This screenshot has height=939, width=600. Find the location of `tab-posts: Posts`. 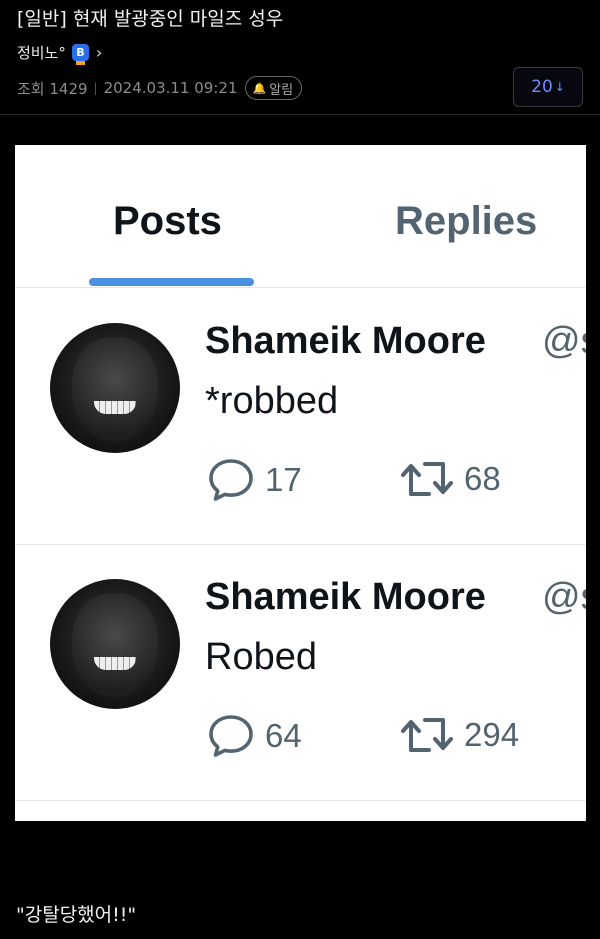

tab-posts: Posts is located at coordinates (167, 221).